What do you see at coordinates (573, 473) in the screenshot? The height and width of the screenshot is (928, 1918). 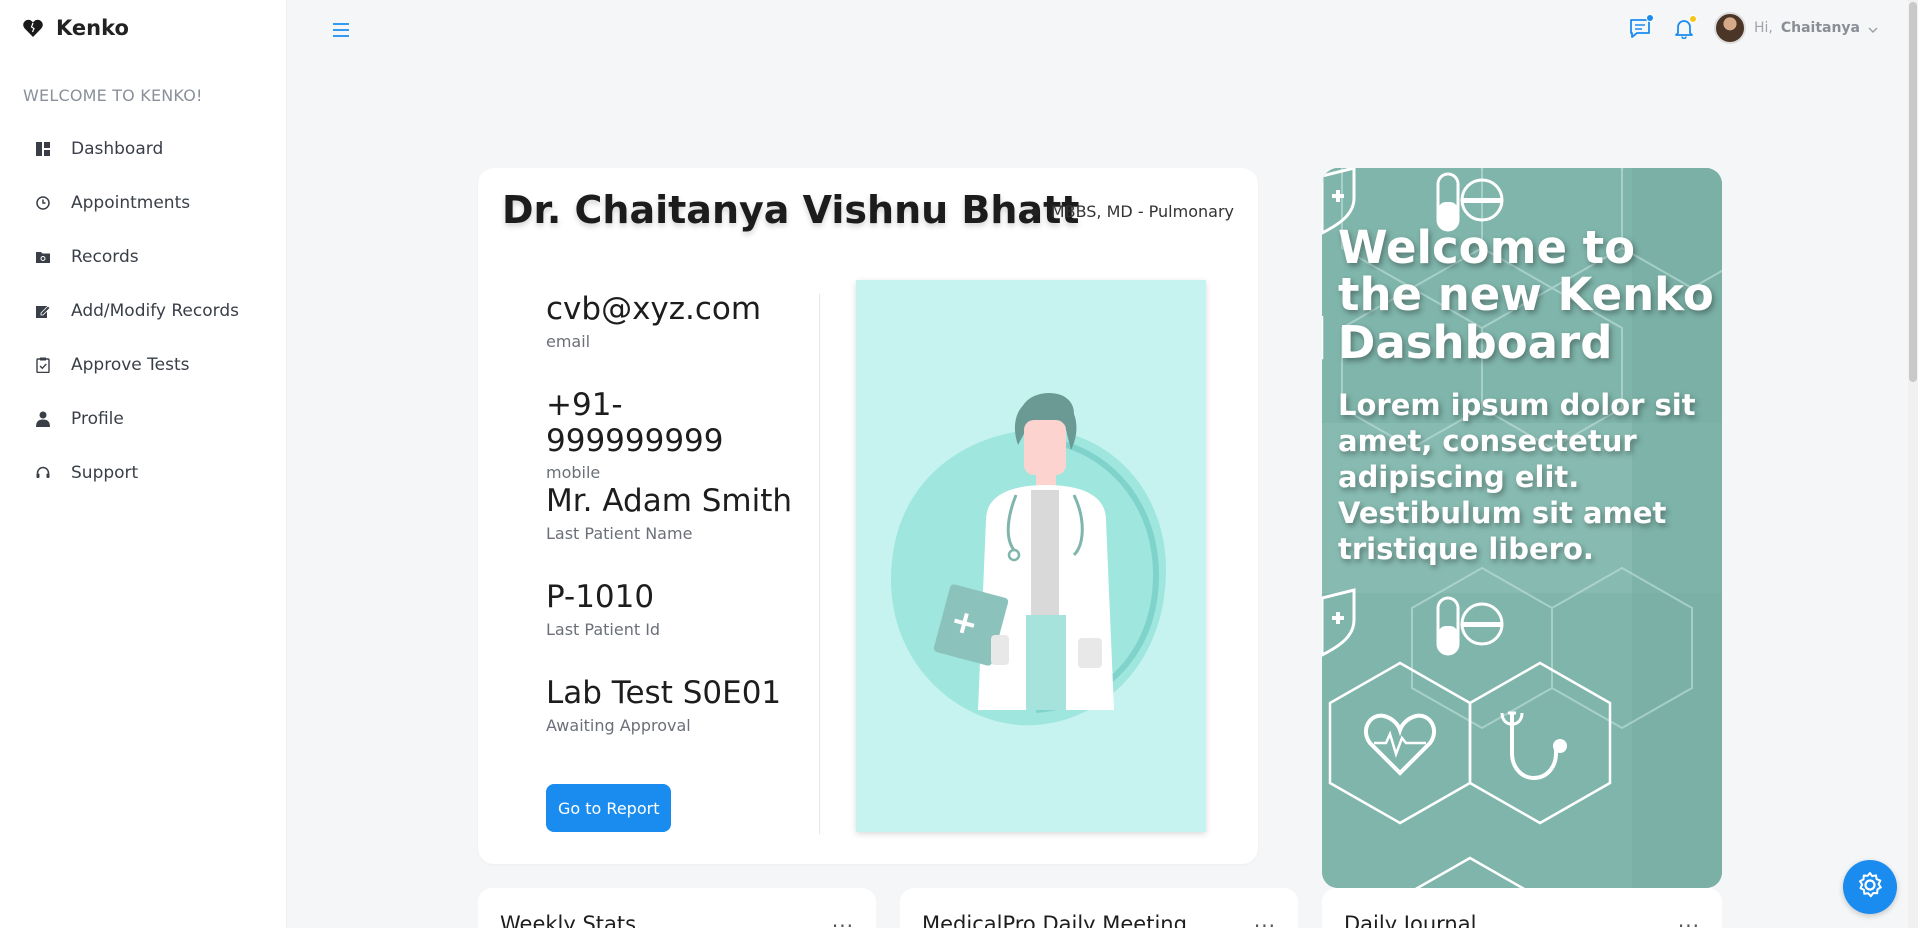 I see `info-label: mobile` at bounding box center [573, 473].